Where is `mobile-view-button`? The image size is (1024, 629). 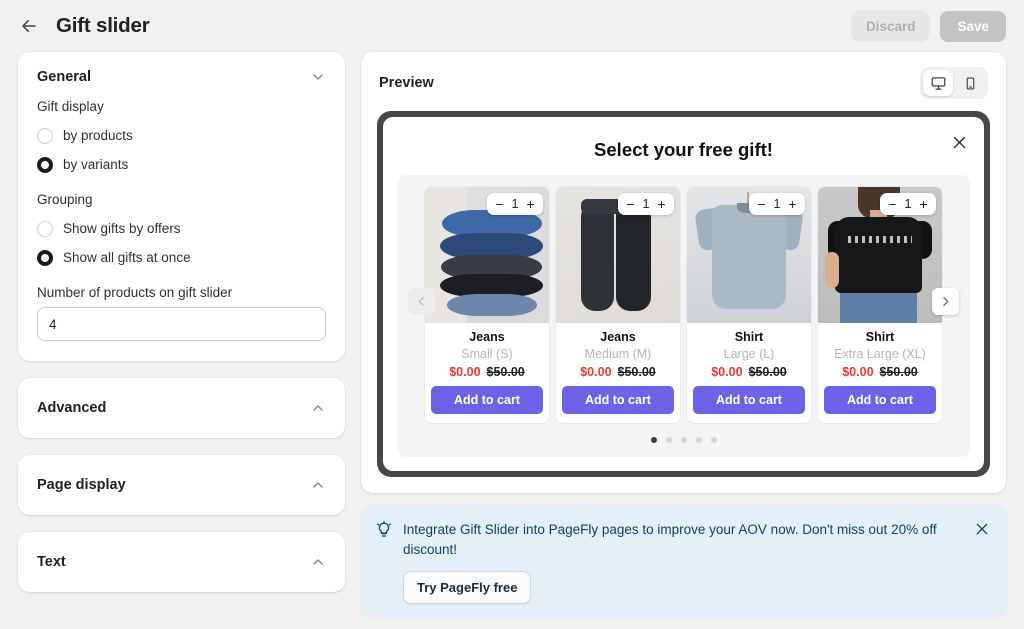
mobile-view-button is located at coordinates (970, 83).